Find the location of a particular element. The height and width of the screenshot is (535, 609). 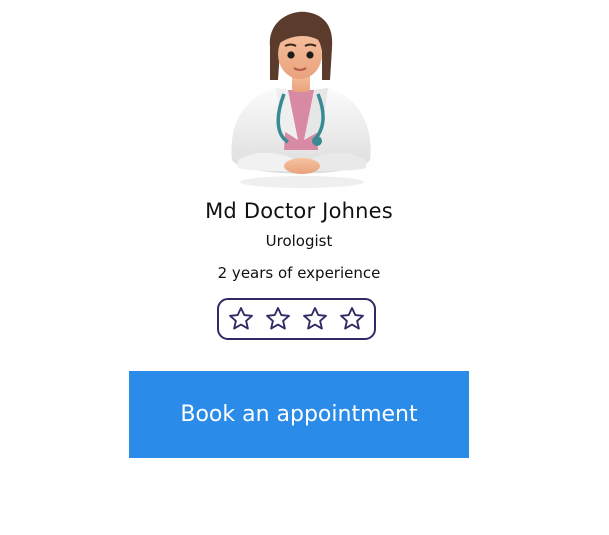

doctor-experience: 2 years of experience is located at coordinates (299, 273).